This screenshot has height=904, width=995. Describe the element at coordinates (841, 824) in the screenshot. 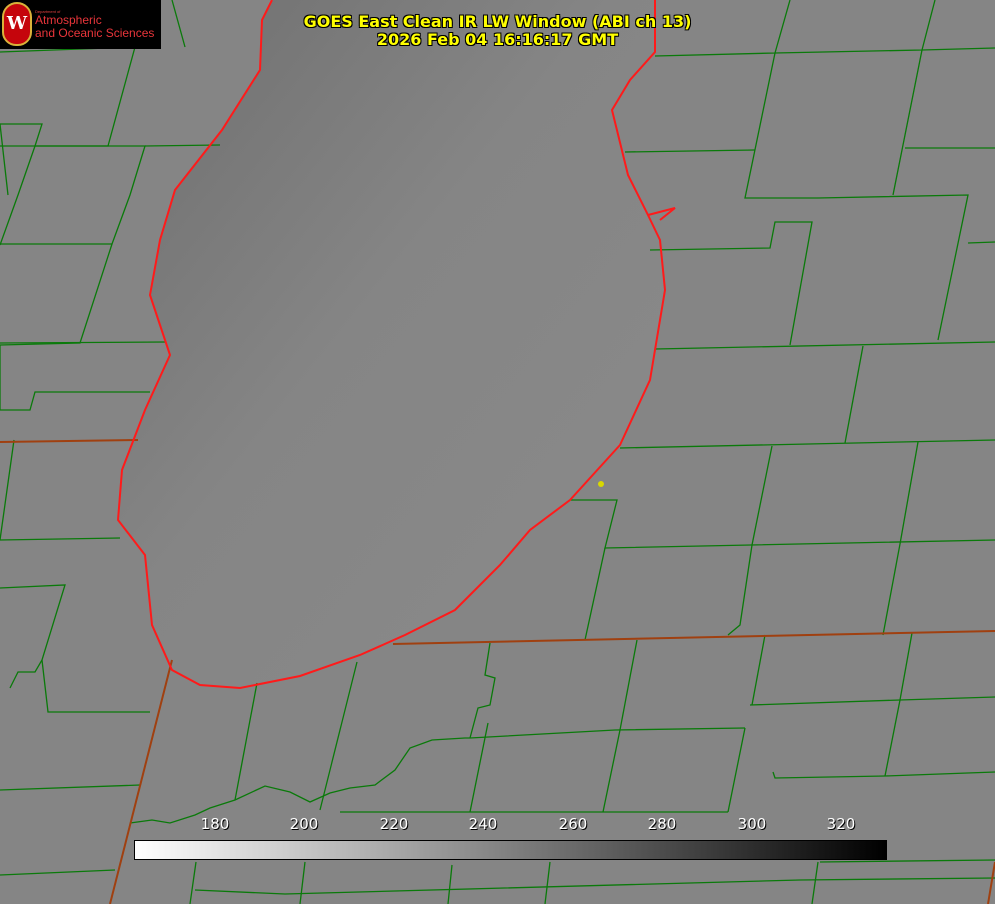

I see `colorbar-tick: 320` at that location.